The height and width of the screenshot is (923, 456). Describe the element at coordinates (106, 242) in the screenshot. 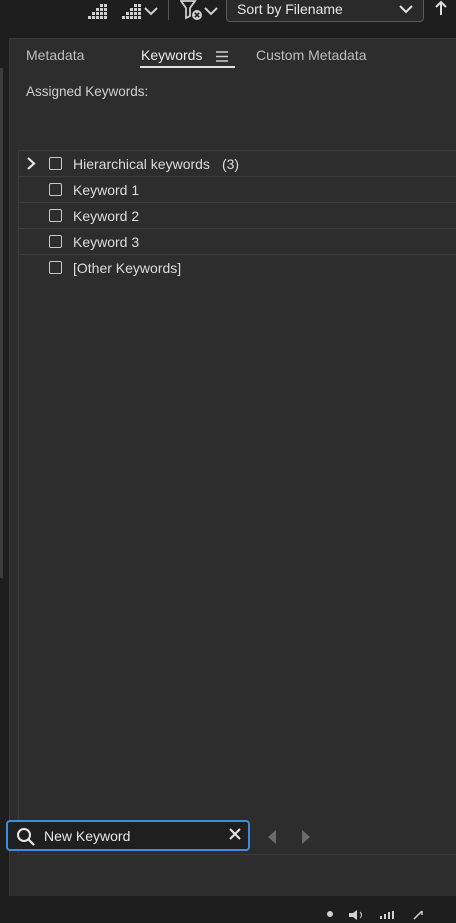

I see `keyword-label: Keyword 3` at that location.